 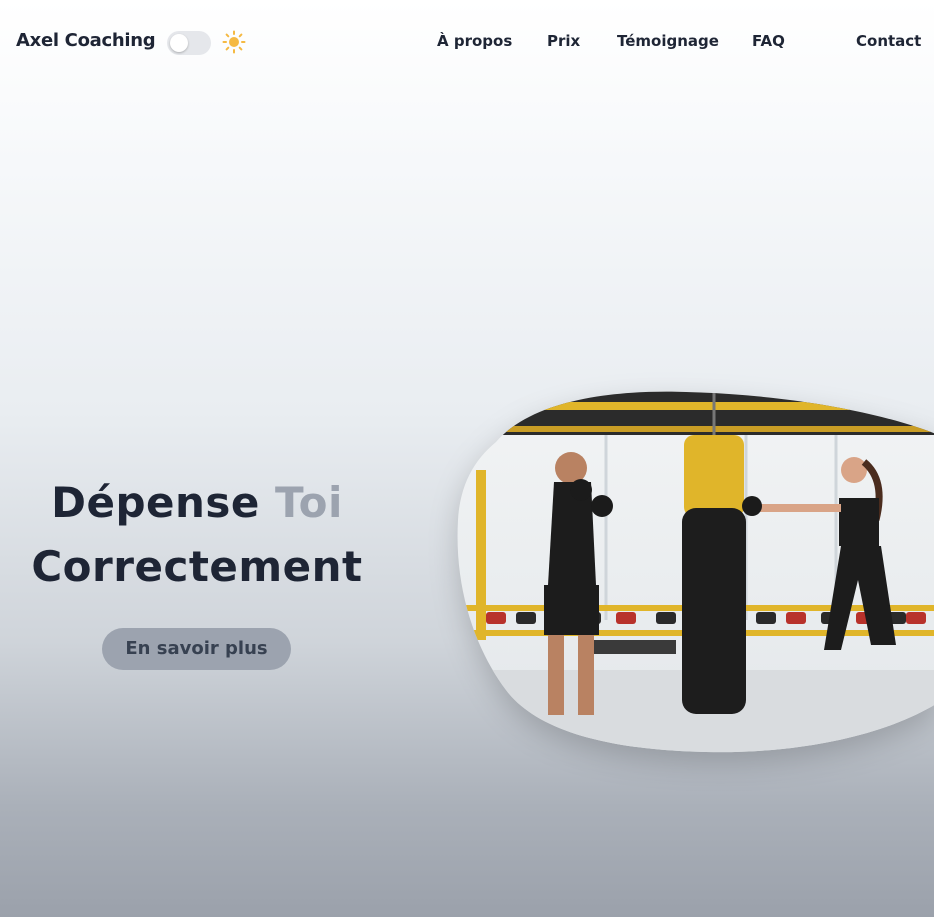 I want to click on hero-title-word-toi: Toi, so click(x=309, y=502).